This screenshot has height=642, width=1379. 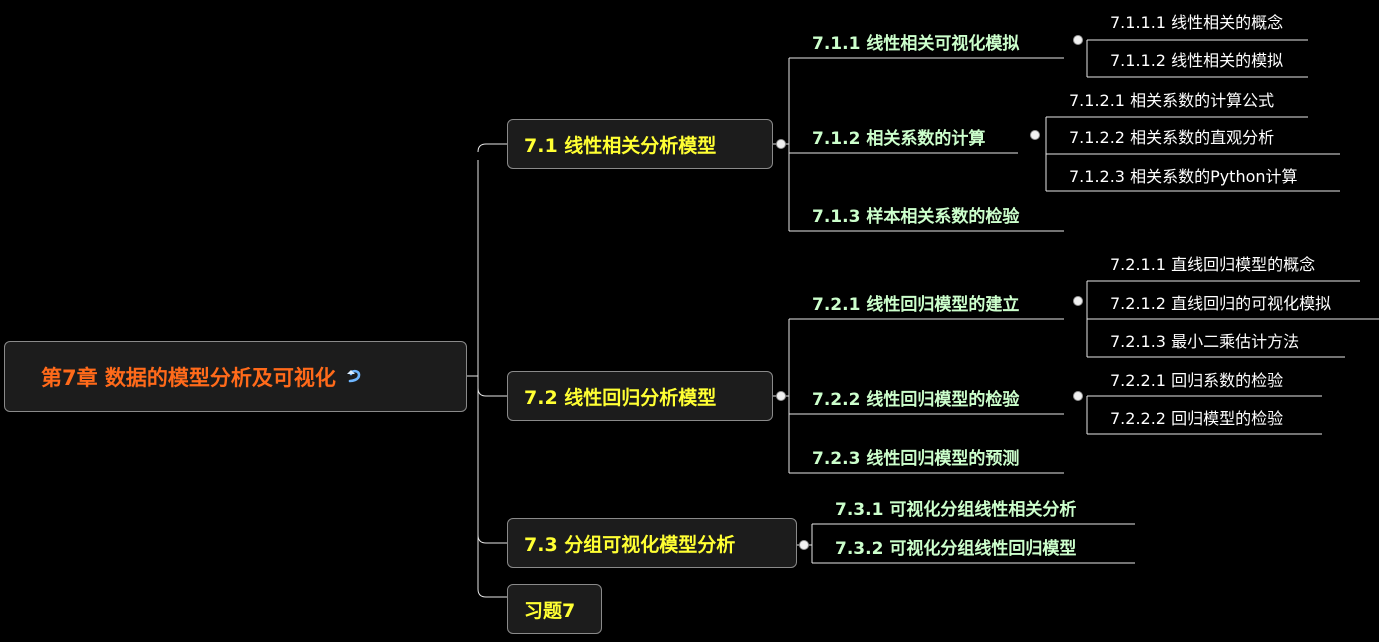 I want to click on topic-label: 习题7, so click(x=550, y=610).